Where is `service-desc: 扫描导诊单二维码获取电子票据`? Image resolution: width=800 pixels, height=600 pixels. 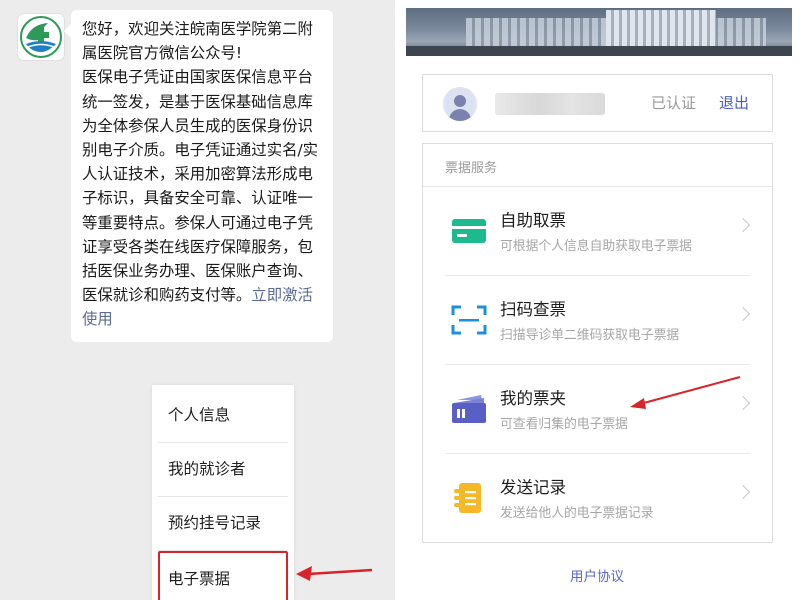
service-desc: 扫描导诊单二维码获取电子票据 is located at coordinates (590, 335).